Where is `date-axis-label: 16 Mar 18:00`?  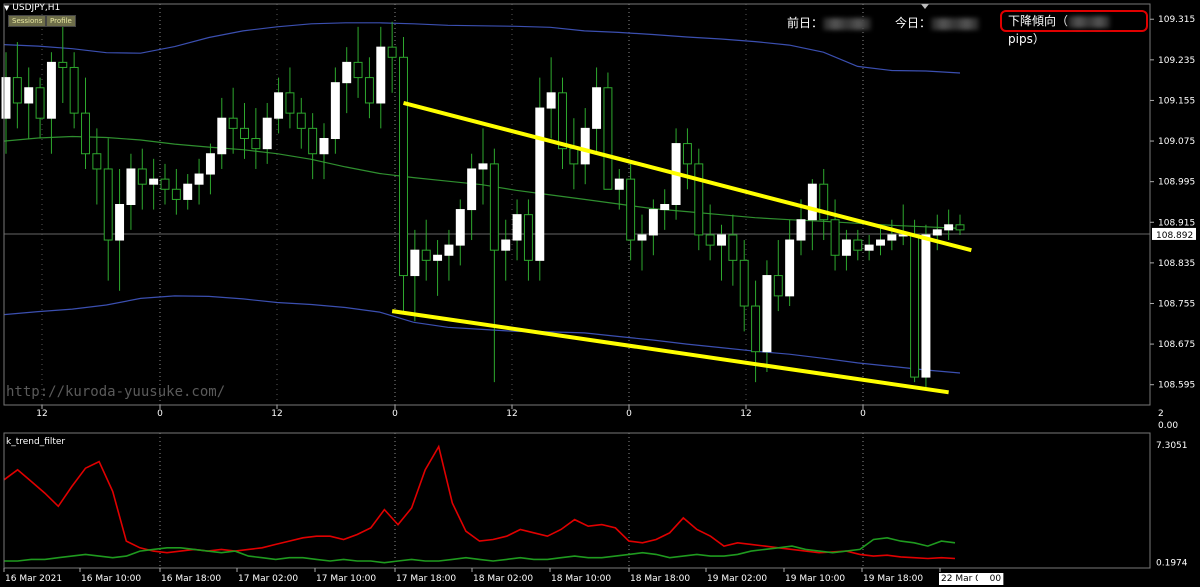
date-axis-label: 16 Mar 18:00 is located at coordinates (191, 579).